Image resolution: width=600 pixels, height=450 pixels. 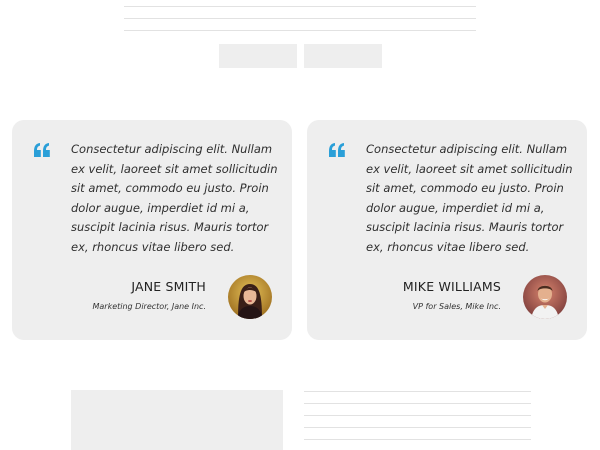 I want to click on placeholder-image-block, so click(x=177, y=420).